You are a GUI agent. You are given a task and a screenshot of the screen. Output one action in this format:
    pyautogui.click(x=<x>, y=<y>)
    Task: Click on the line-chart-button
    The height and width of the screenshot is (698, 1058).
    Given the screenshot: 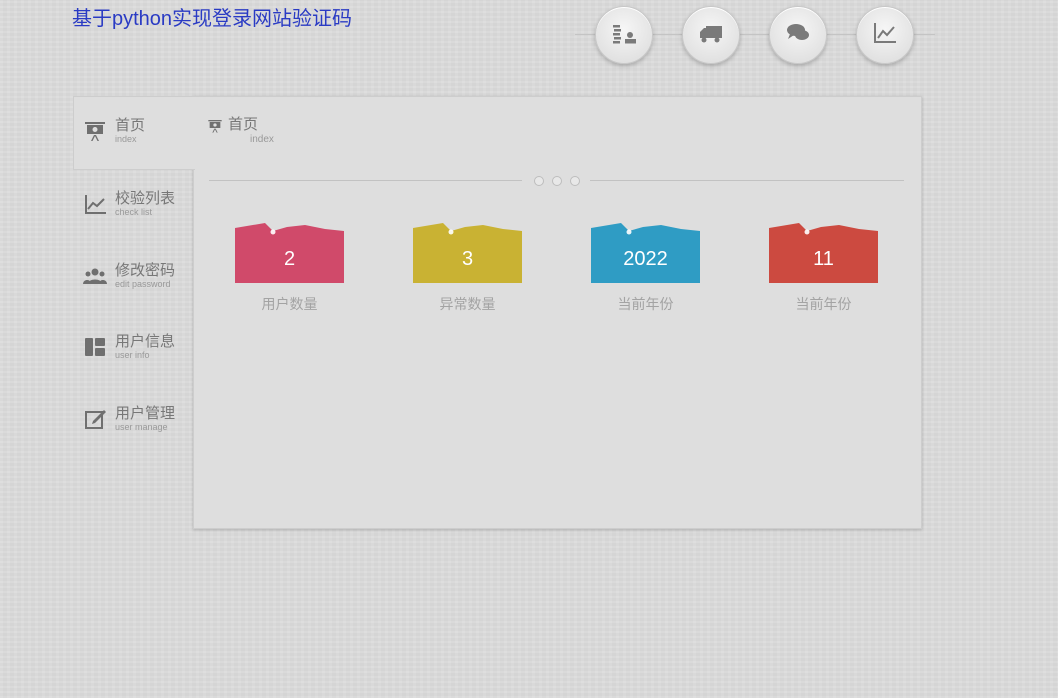 What is the action you would take?
    pyautogui.click(x=885, y=35)
    